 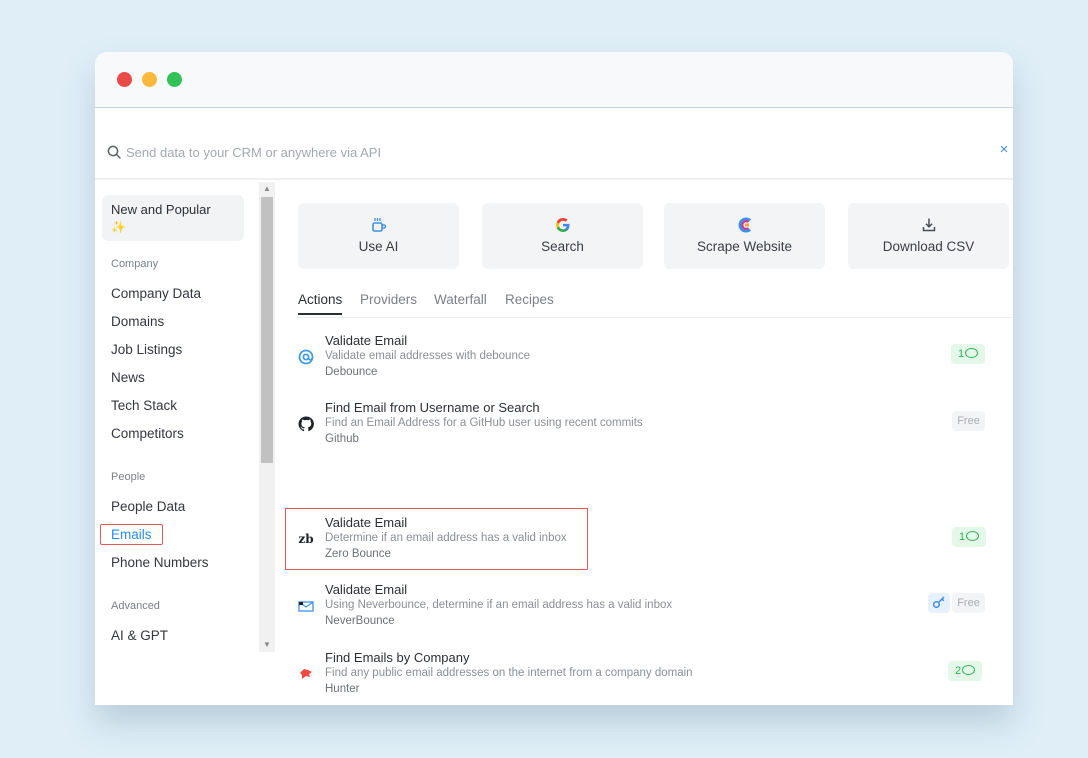 I want to click on api-key-badge, so click(x=939, y=603).